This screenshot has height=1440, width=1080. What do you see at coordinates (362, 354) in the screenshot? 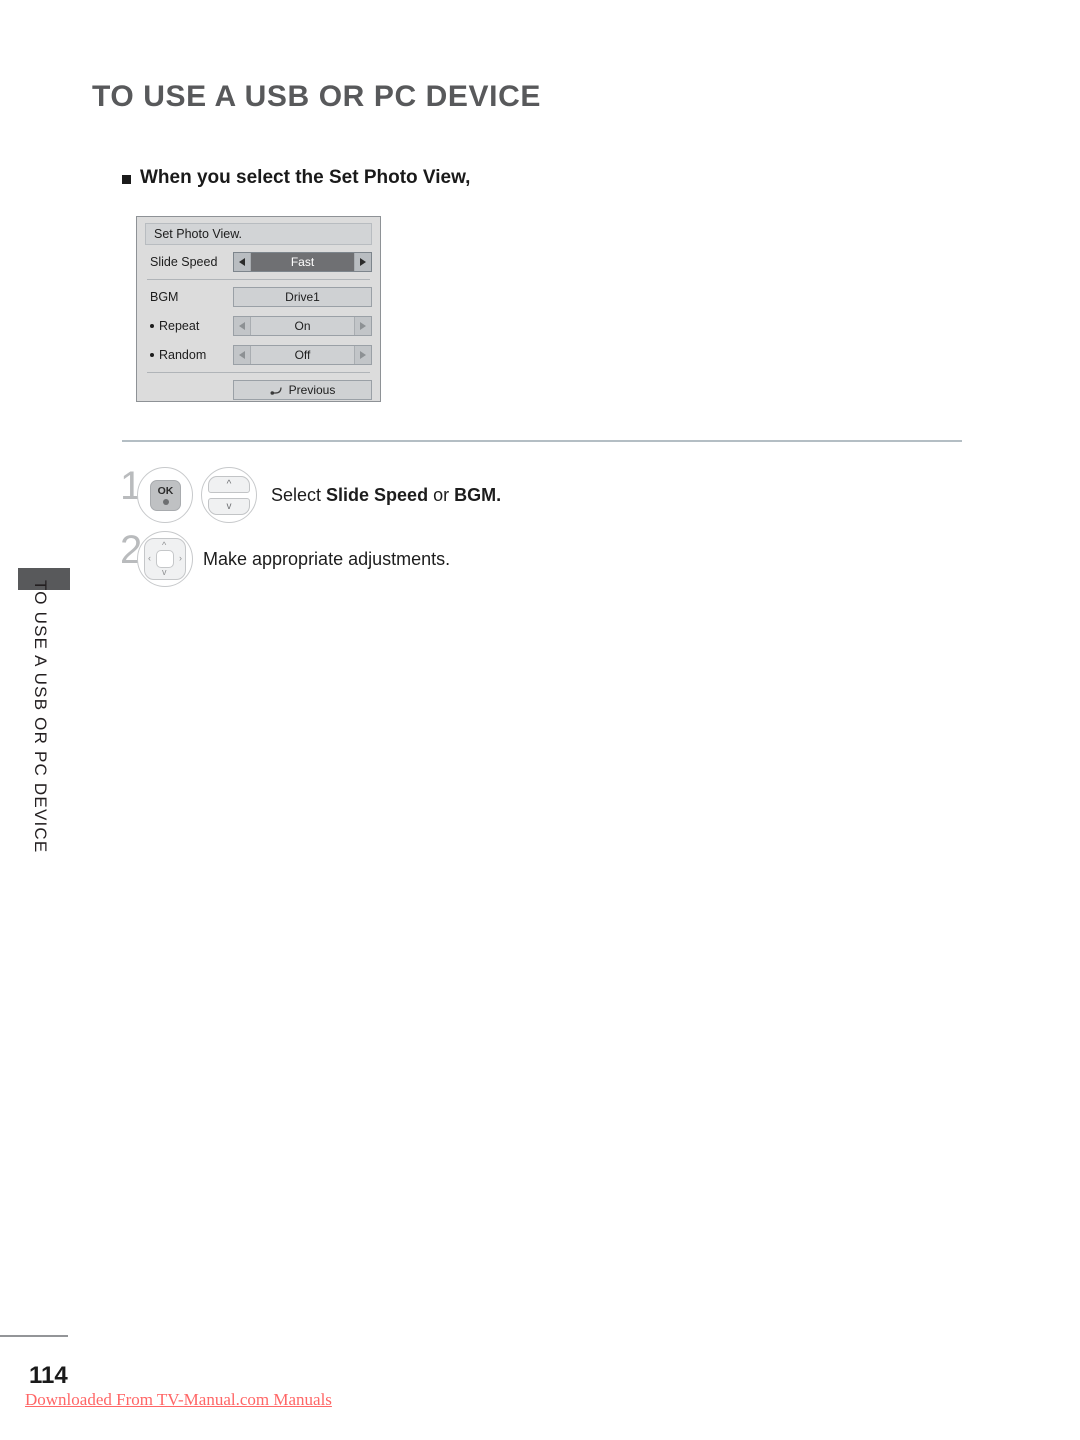
I see `random-right-arrow-icon` at bounding box center [362, 354].